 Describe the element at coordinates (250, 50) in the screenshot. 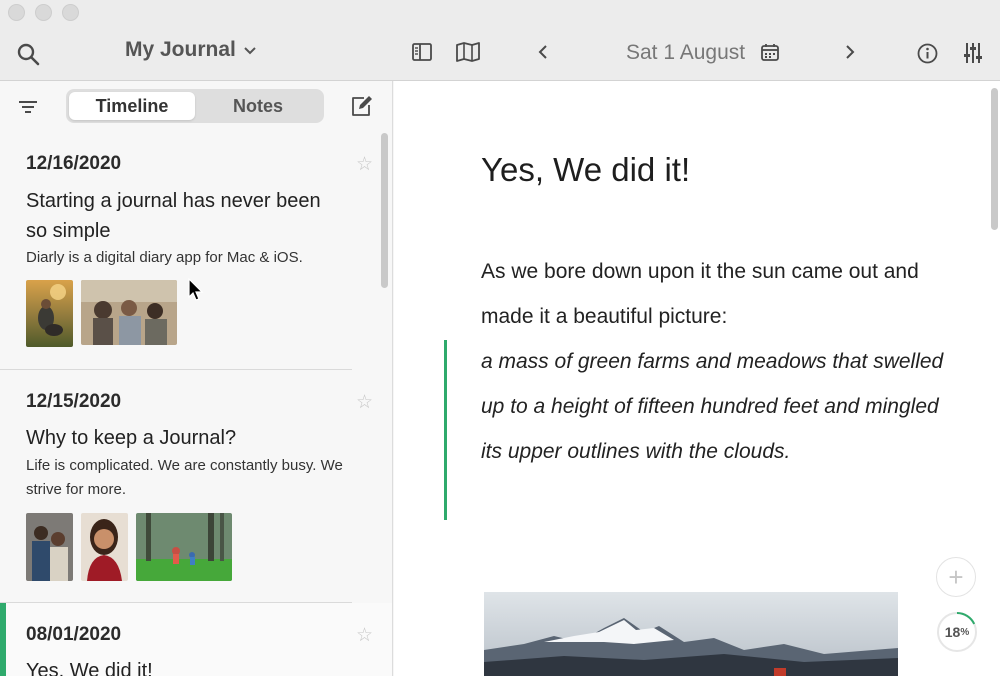

I see `chevron-down-icon` at that location.